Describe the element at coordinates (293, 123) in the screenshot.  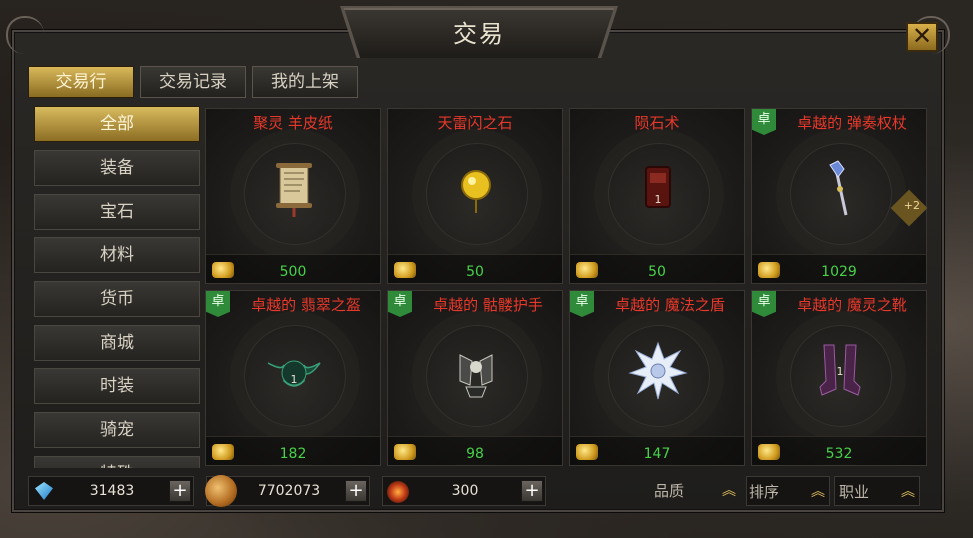
I see `item-name: 聚灵 羊皮纸` at that location.